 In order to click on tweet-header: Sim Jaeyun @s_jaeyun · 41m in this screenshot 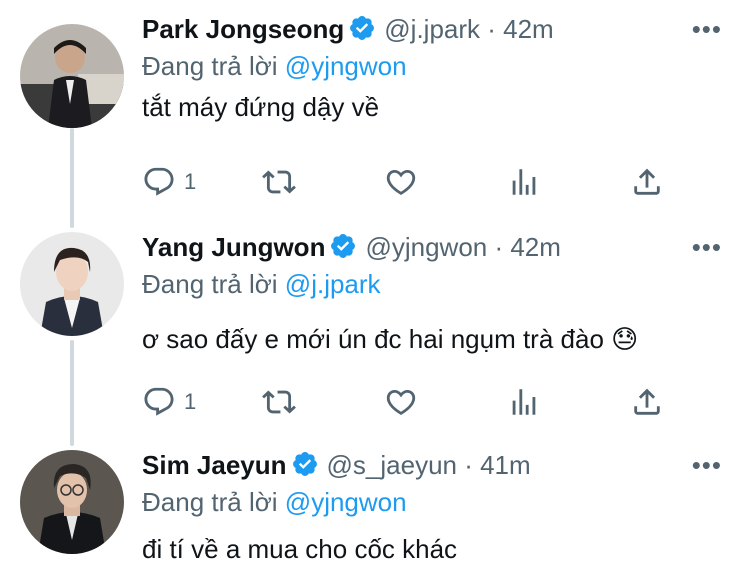, I will do `click(336, 465)`.